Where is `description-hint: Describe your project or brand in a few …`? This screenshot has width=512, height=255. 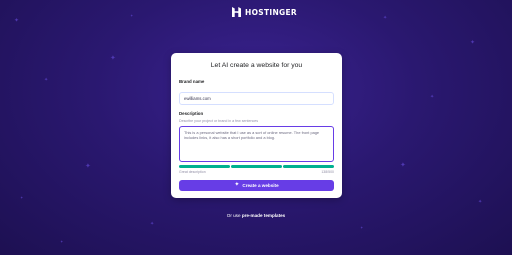 description-hint: Describe your project or brand in a few … is located at coordinates (219, 121).